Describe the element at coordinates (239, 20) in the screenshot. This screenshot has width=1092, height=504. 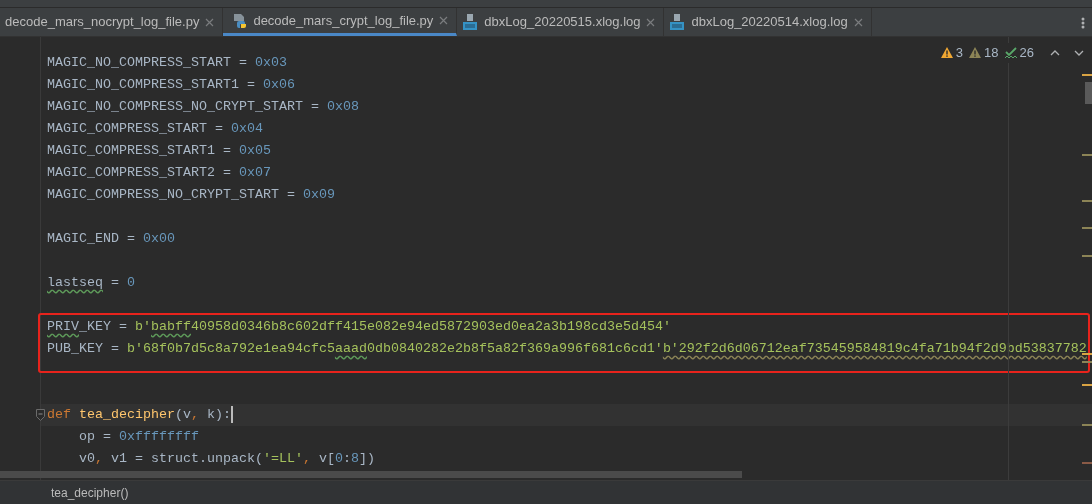
I see `python-file-icon` at that location.